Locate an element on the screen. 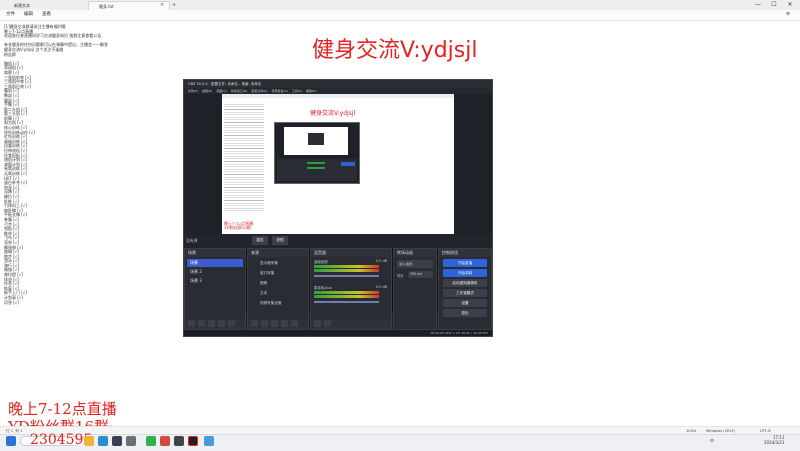  tab-fitness: 健身.txt is located at coordinates (129, 5).